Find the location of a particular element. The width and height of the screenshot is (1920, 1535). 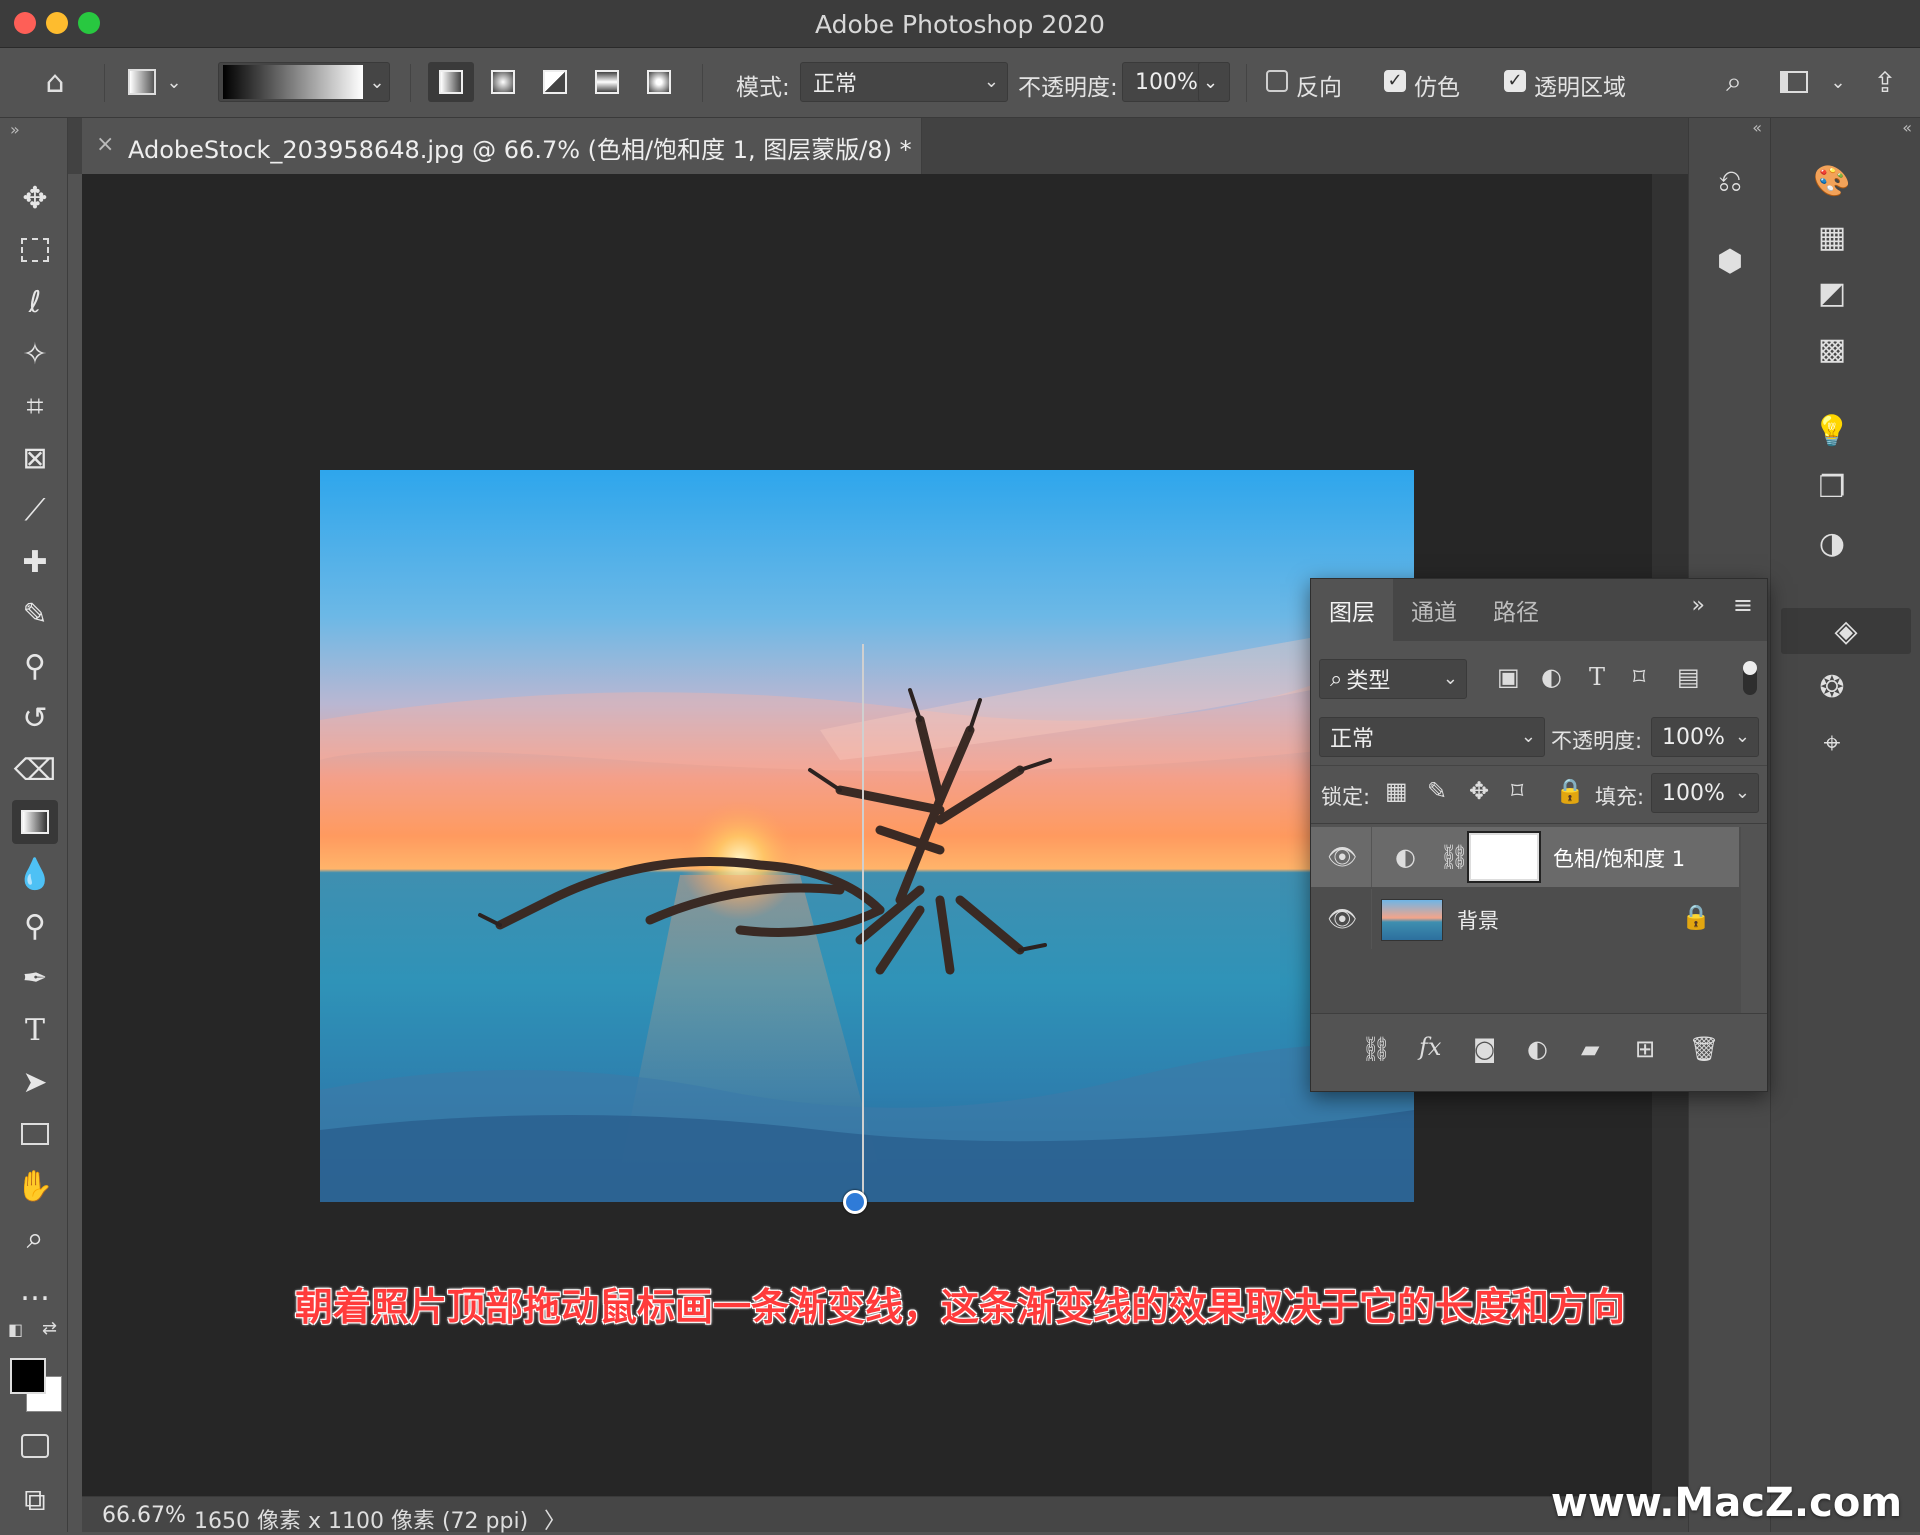

path-selection-tool-icon: ➤ is located at coordinates (35, 1082).